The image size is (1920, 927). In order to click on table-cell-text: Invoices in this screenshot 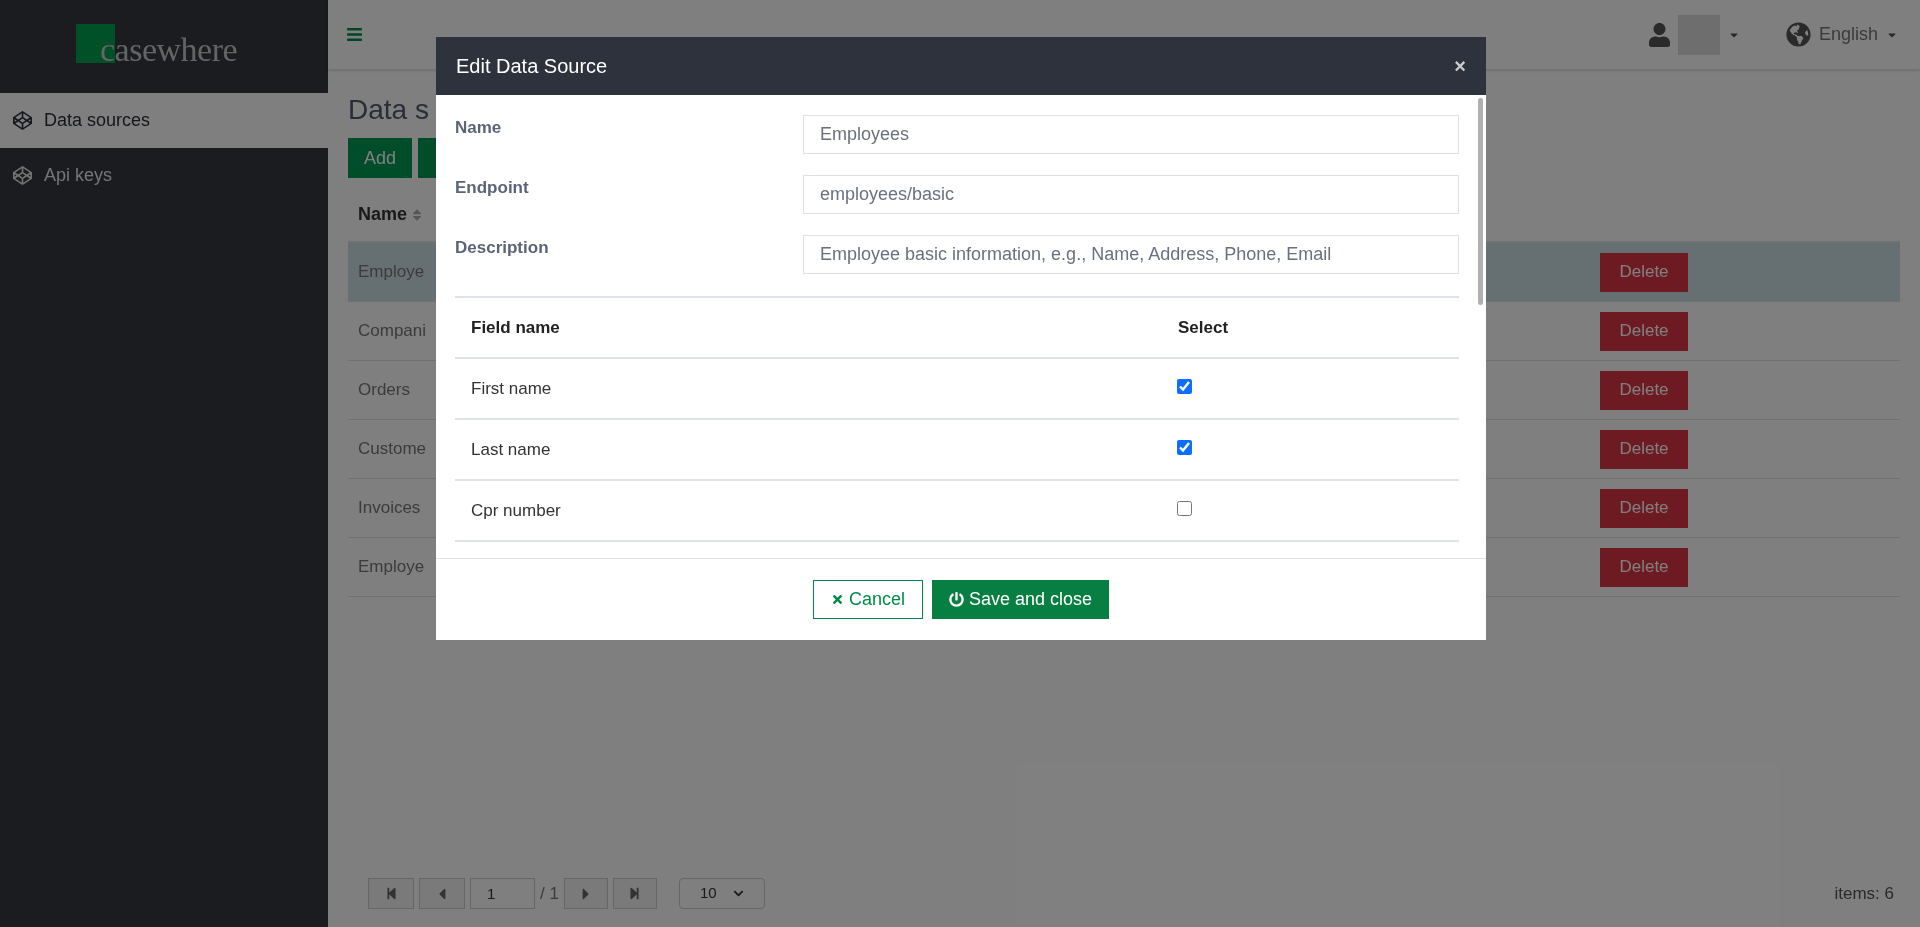, I will do `click(390, 508)`.